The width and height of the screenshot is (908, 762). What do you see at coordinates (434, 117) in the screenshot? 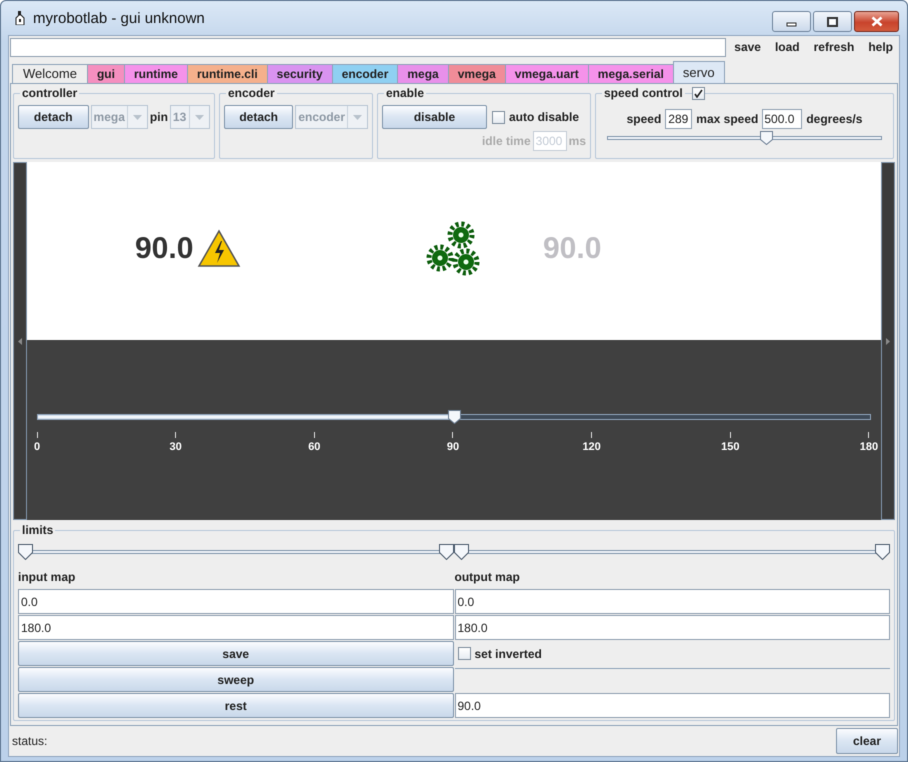
I see `disable-button: disable` at bounding box center [434, 117].